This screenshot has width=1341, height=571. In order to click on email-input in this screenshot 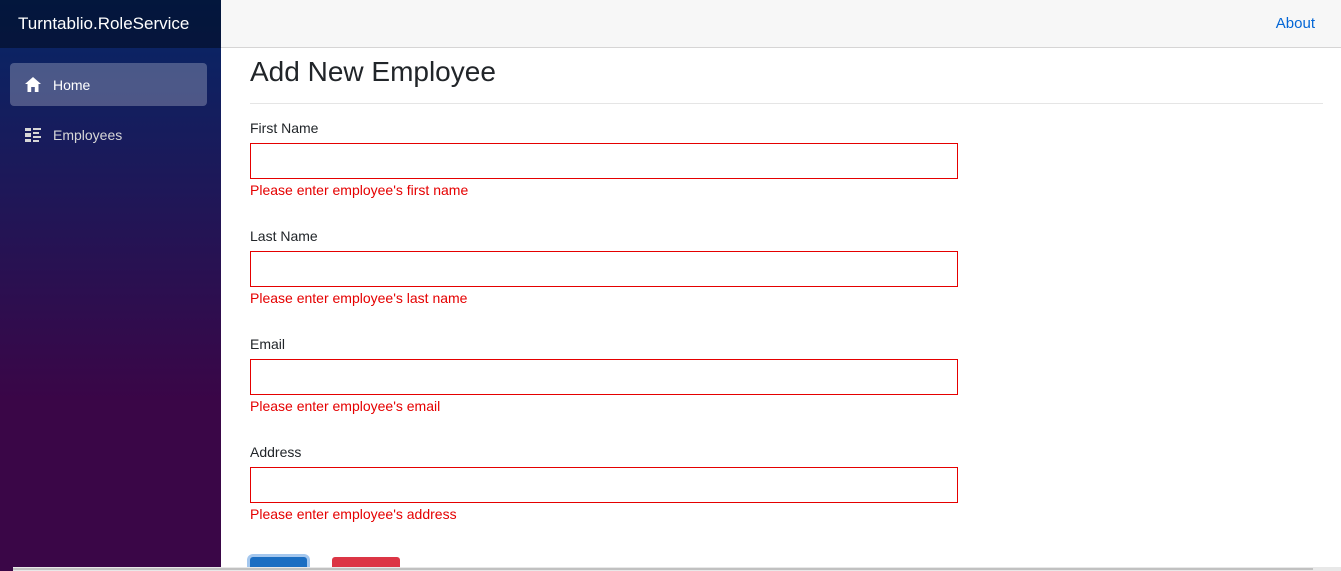, I will do `click(604, 377)`.